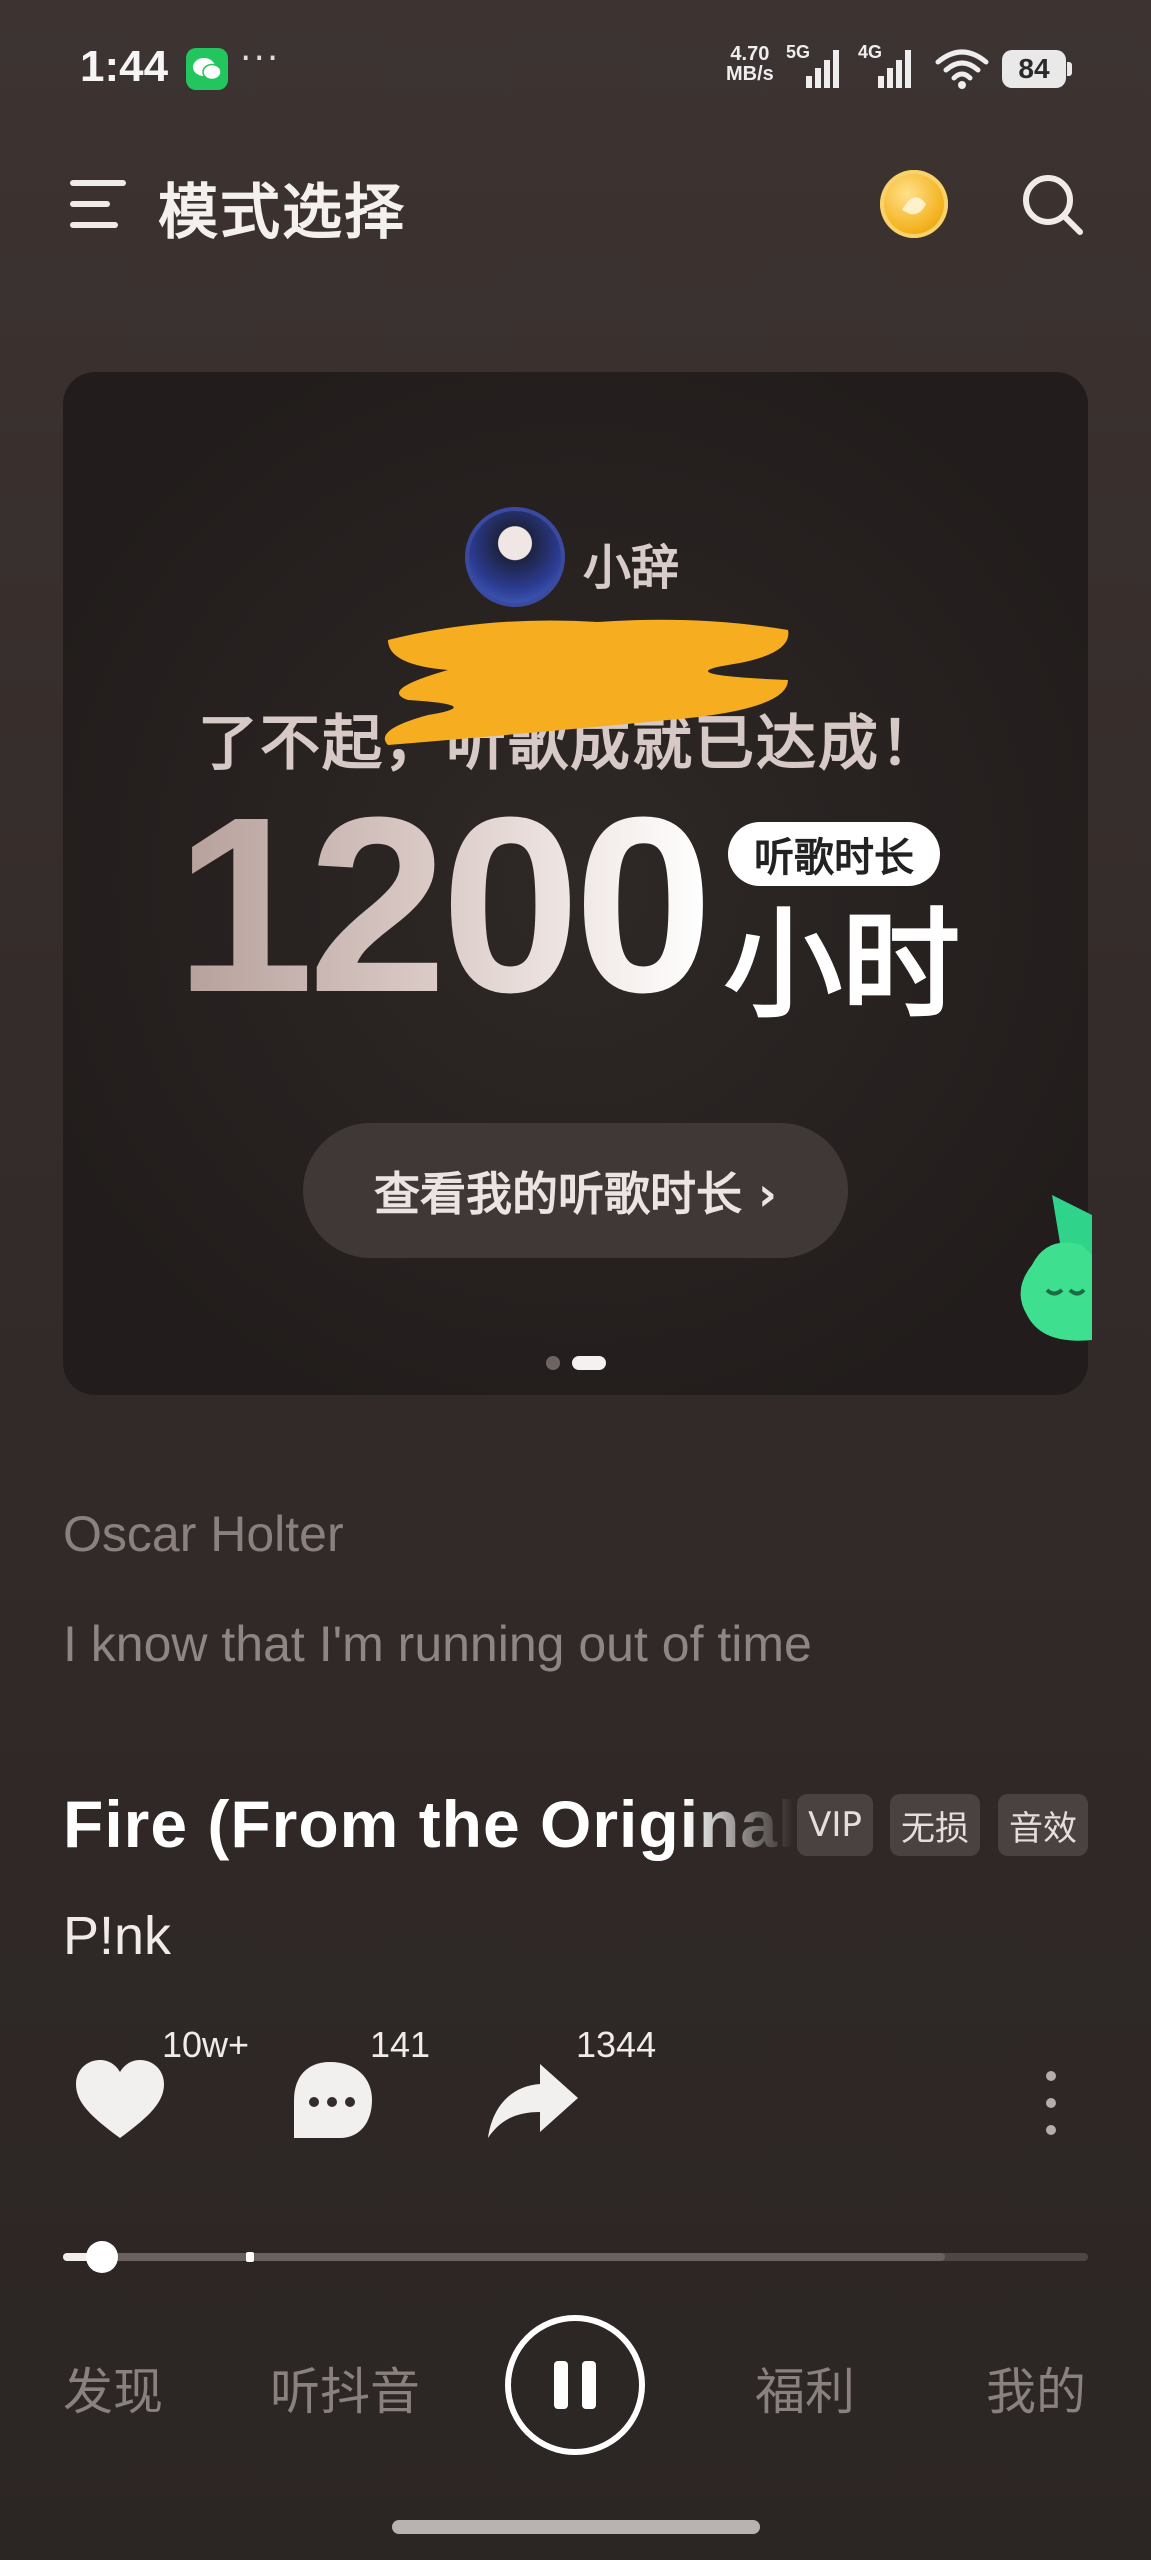 This screenshot has height=2560, width=1151. Describe the element at coordinates (504, 2257) in the screenshot. I see `progress-buffered` at that location.